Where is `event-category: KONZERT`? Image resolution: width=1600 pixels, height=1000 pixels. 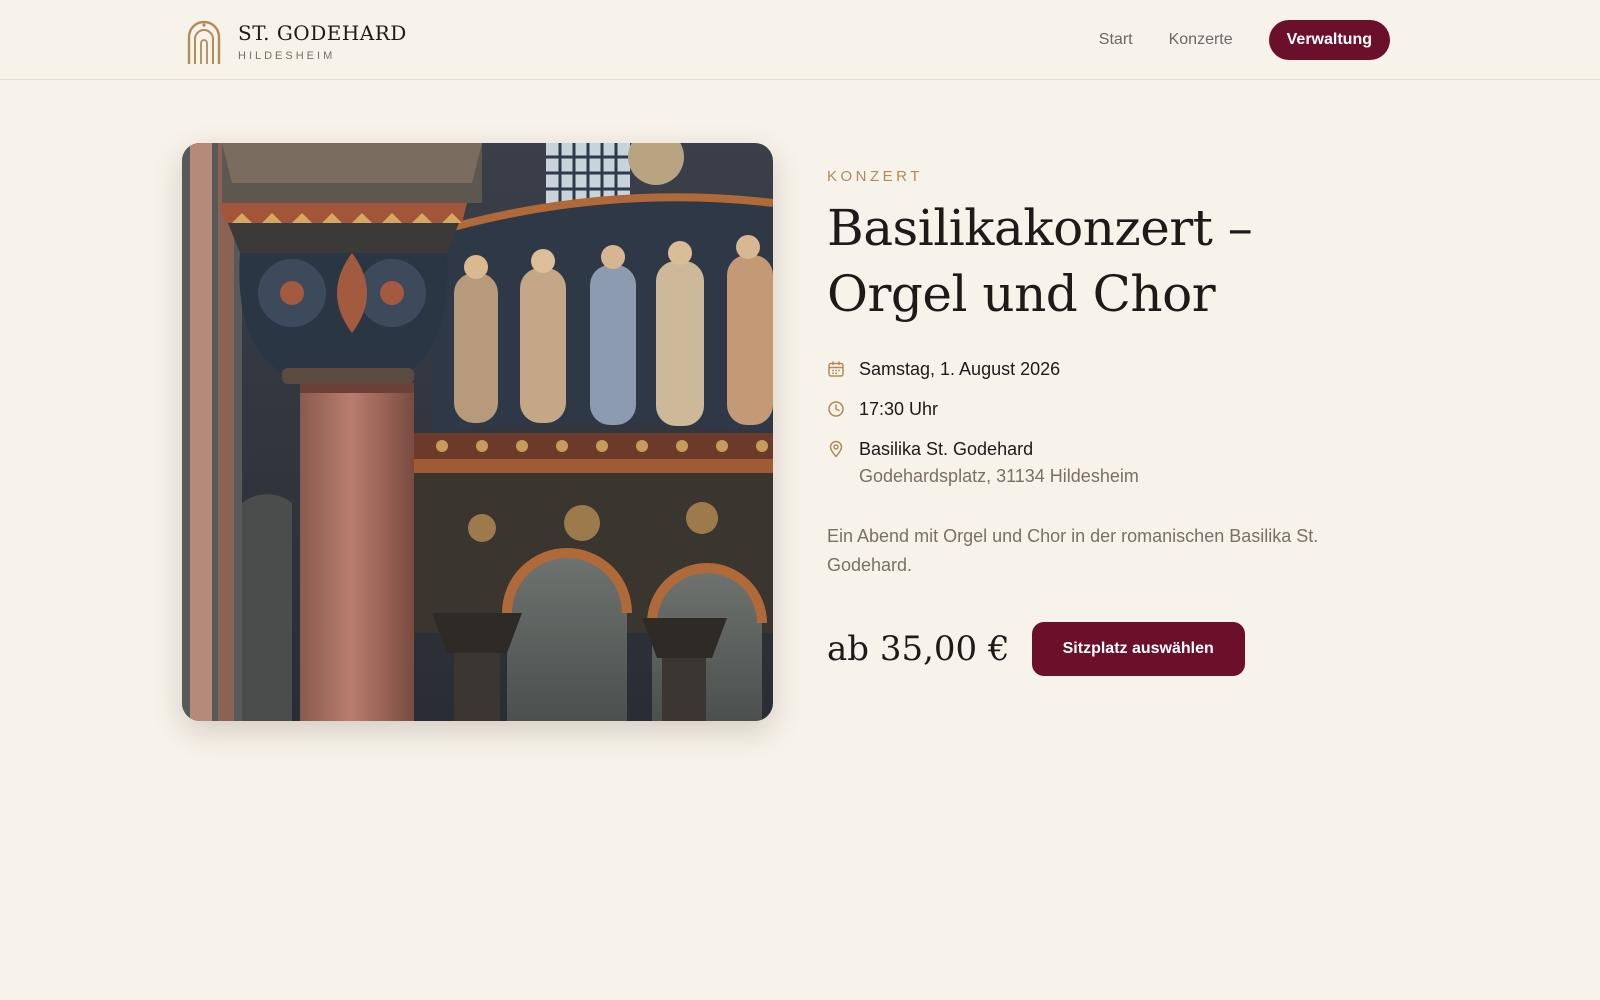 event-category: KONZERT is located at coordinates (875, 176).